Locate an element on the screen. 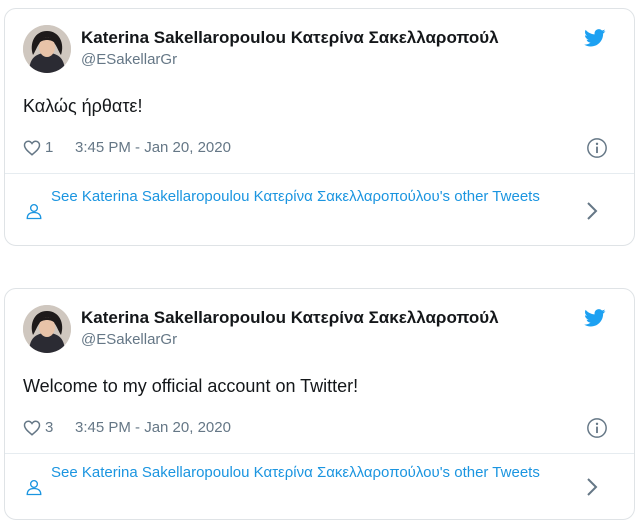  like-count: 3 is located at coordinates (49, 427).